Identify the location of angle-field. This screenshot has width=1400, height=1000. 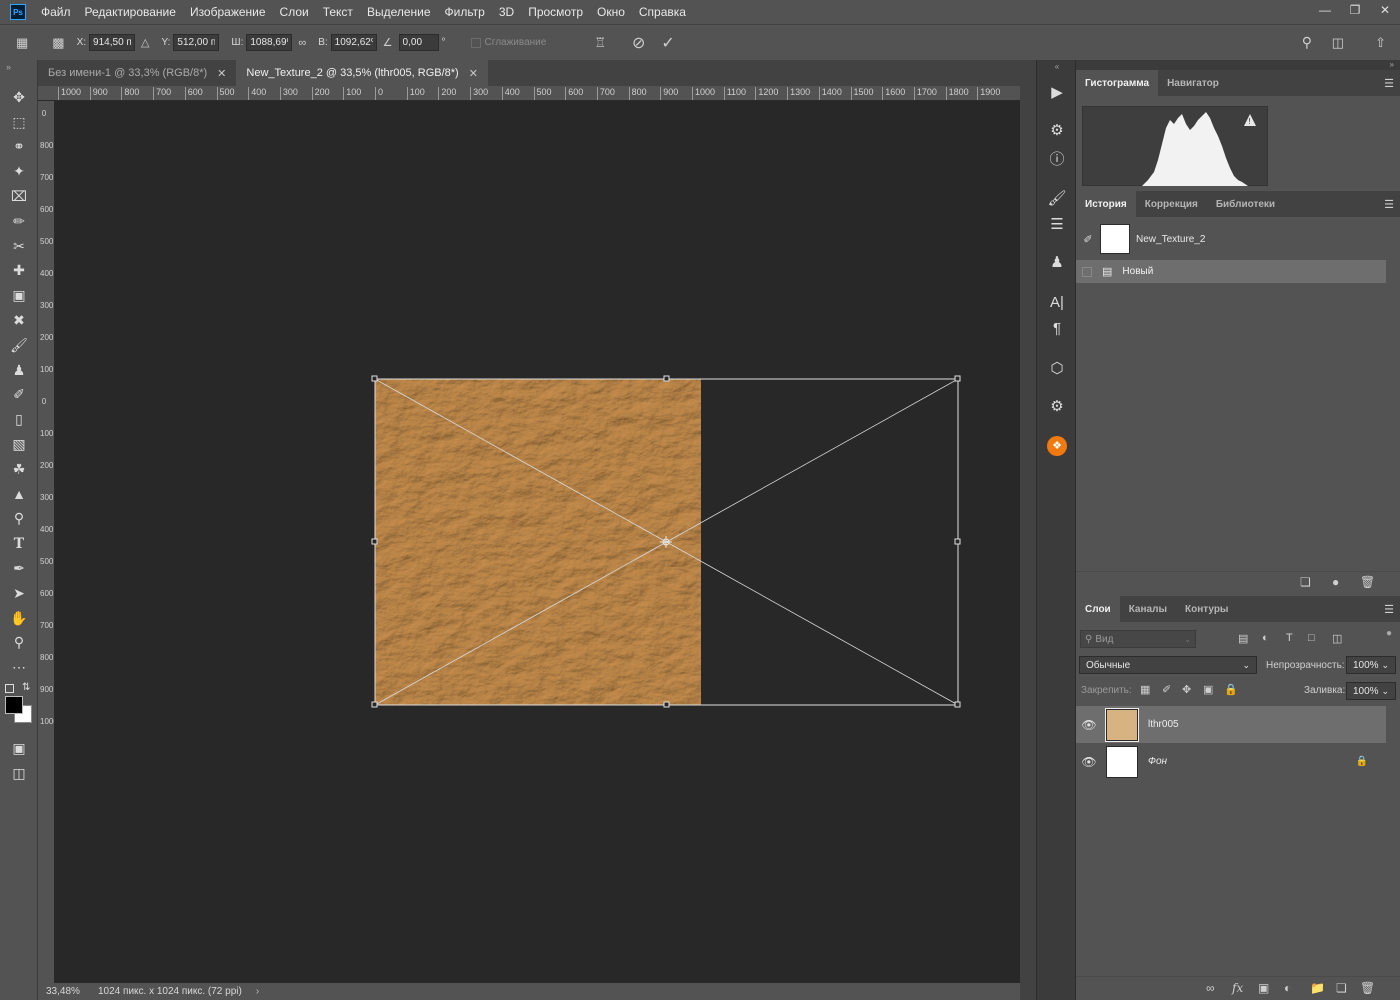
(418, 42).